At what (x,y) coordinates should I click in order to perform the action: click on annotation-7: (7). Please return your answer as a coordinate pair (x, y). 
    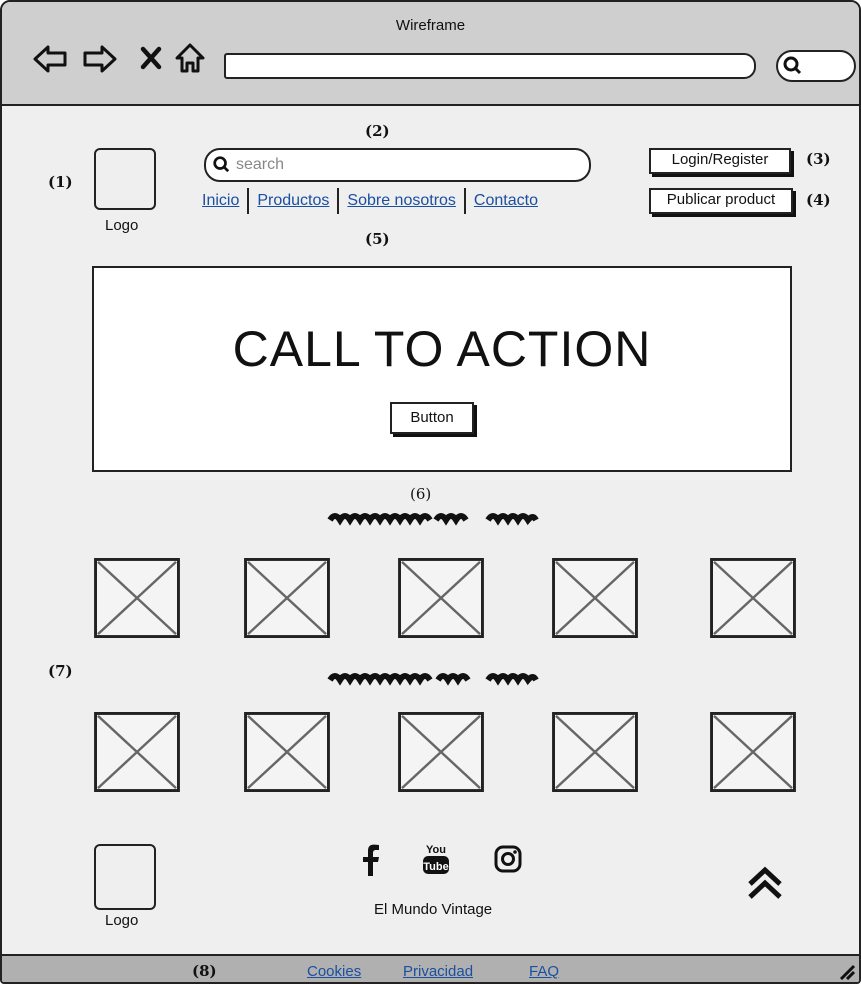
    Looking at the image, I should click on (60, 671).